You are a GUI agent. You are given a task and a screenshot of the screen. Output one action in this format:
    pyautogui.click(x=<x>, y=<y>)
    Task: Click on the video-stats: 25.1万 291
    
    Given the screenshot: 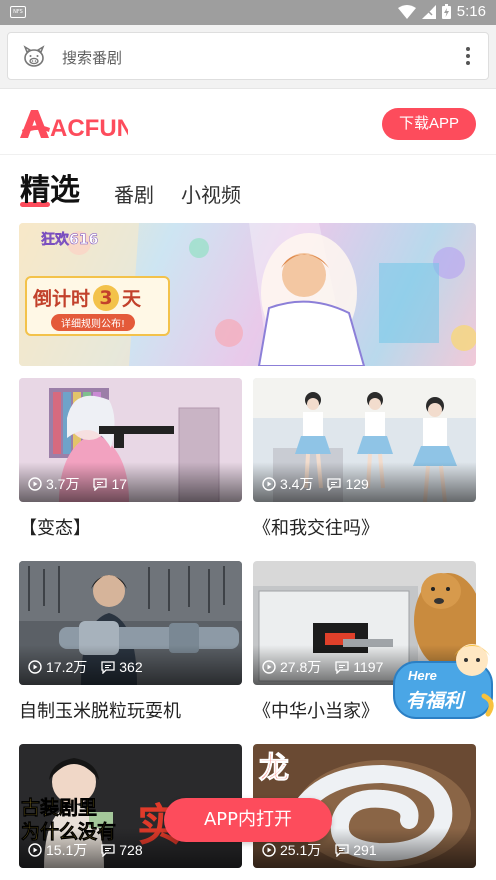 What is the action you would take?
    pyautogui.click(x=319, y=850)
    